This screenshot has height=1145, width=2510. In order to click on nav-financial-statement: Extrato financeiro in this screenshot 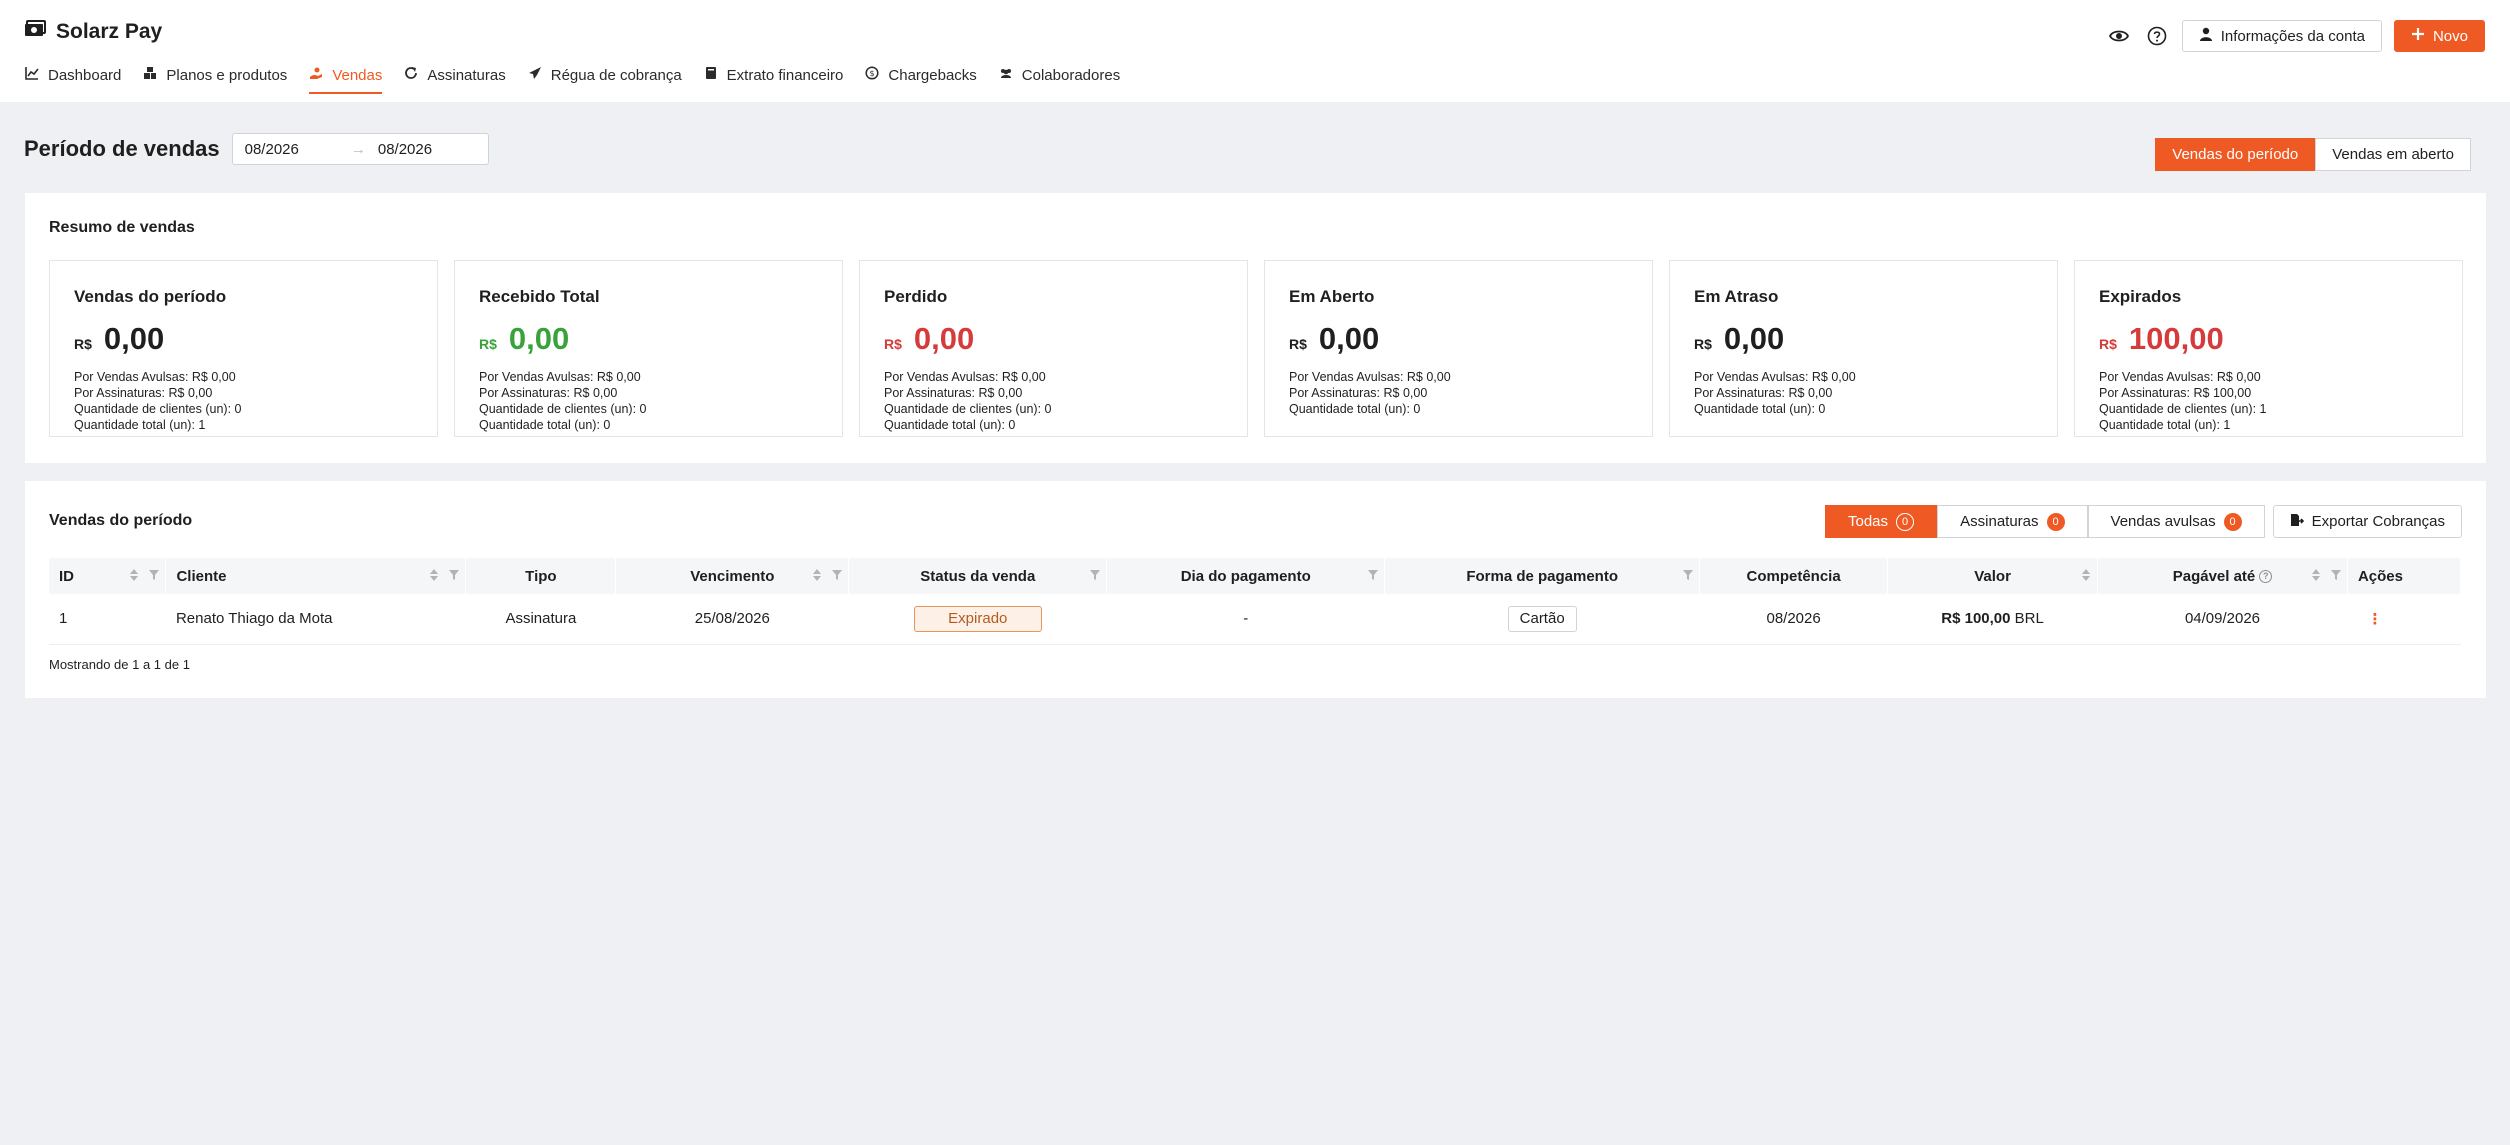, I will do `click(774, 80)`.